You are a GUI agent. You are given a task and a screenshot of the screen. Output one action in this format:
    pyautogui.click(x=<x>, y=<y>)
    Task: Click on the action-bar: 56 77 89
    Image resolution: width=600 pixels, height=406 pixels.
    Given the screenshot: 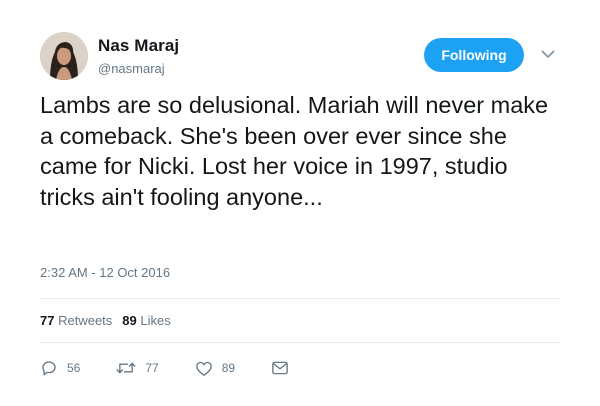 What is the action you would take?
    pyautogui.click(x=182, y=368)
    